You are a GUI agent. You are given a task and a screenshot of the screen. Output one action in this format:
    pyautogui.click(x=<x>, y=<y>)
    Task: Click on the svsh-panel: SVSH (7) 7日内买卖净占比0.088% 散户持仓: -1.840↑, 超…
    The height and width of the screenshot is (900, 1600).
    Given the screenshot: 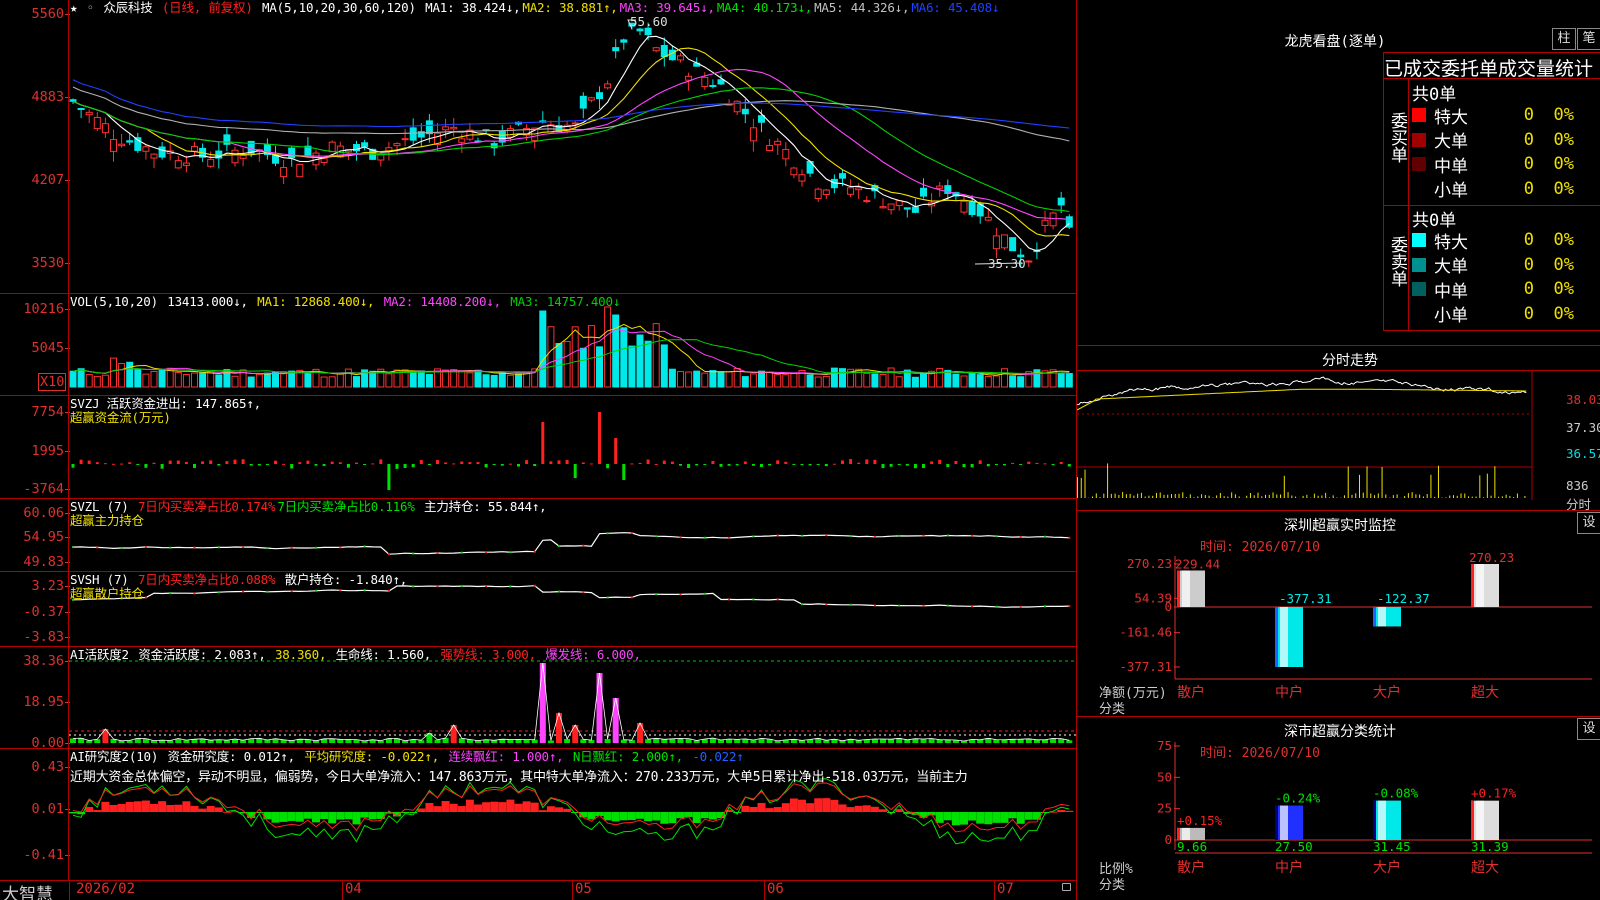 What is the action you would take?
    pyautogui.click(x=538, y=609)
    